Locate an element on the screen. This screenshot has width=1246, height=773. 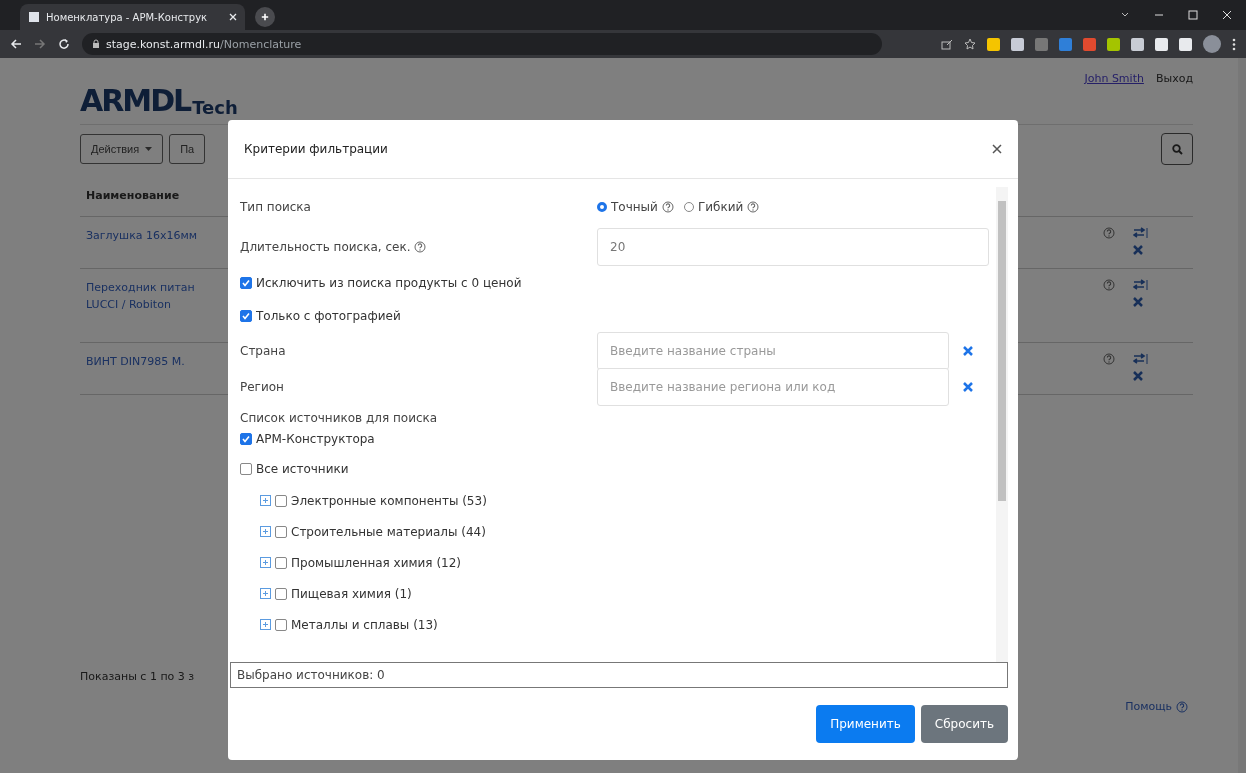
search-button is located at coordinates (1177, 149).